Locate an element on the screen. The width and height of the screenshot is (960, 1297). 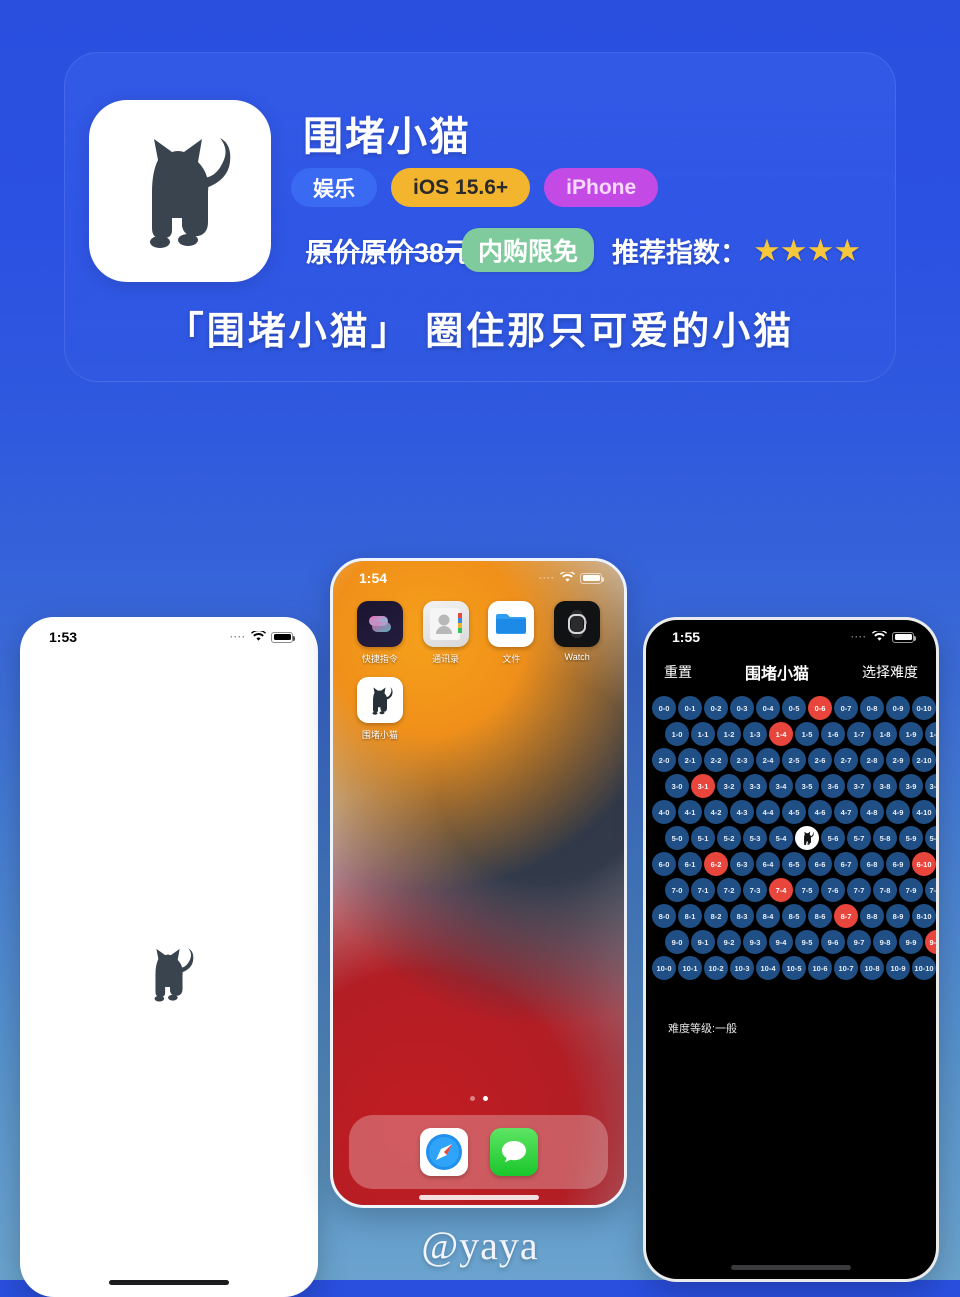
select-difficulty-button: 选择难度 is located at coordinates (890, 672).